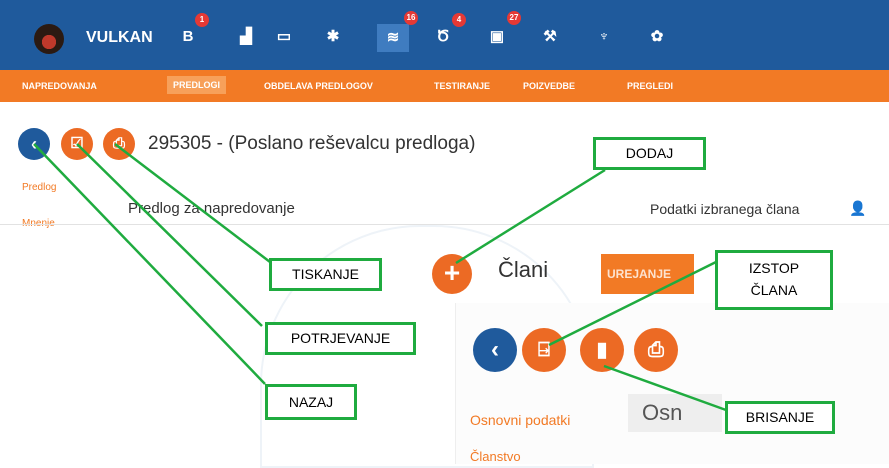 This screenshot has width=889, height=468. I want to click on callout-tiskanje: TISKANJE, so click(325, 274).